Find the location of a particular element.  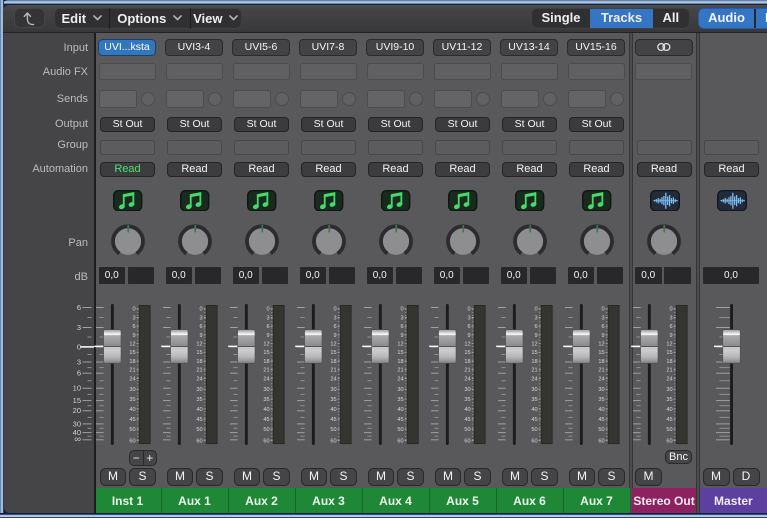

svg-text: 20 is located at coordinates (77, 410).